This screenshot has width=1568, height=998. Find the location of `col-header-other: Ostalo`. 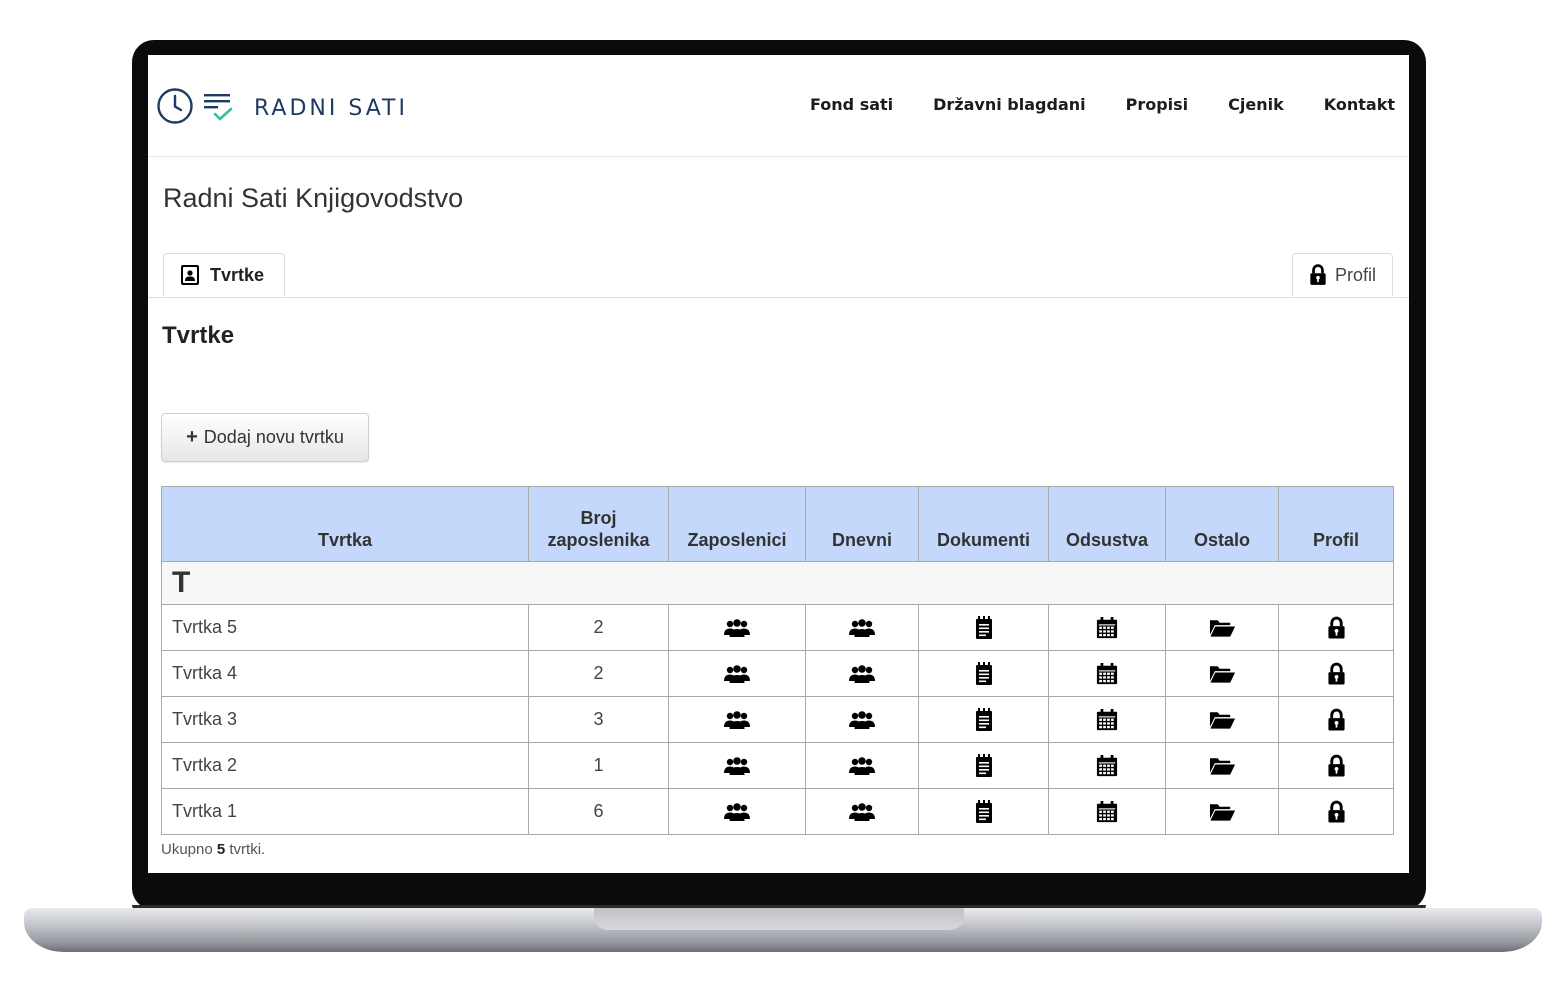

col-header-other: Ostalo is located at coordinates (1222, 524).